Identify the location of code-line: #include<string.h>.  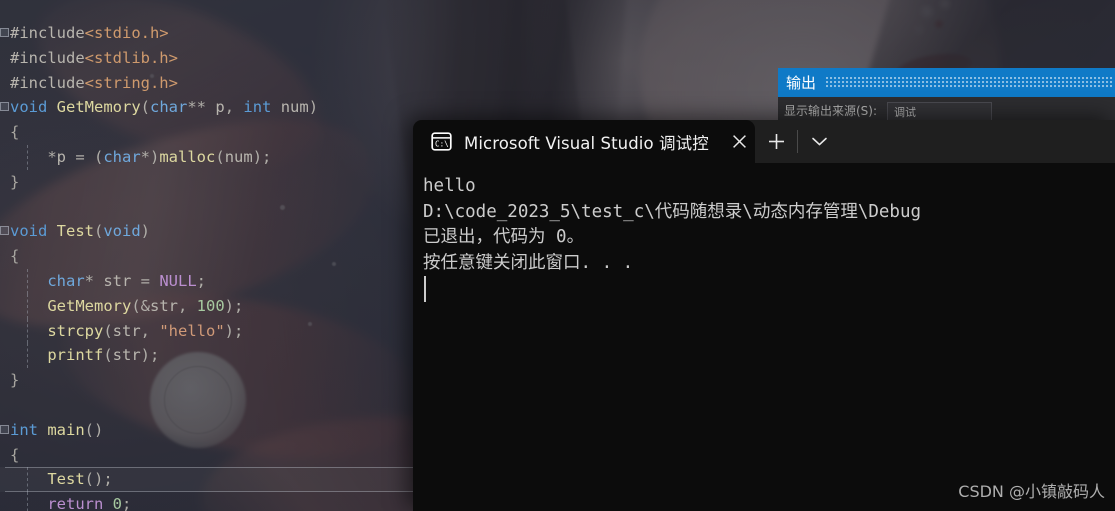
(210, 83).